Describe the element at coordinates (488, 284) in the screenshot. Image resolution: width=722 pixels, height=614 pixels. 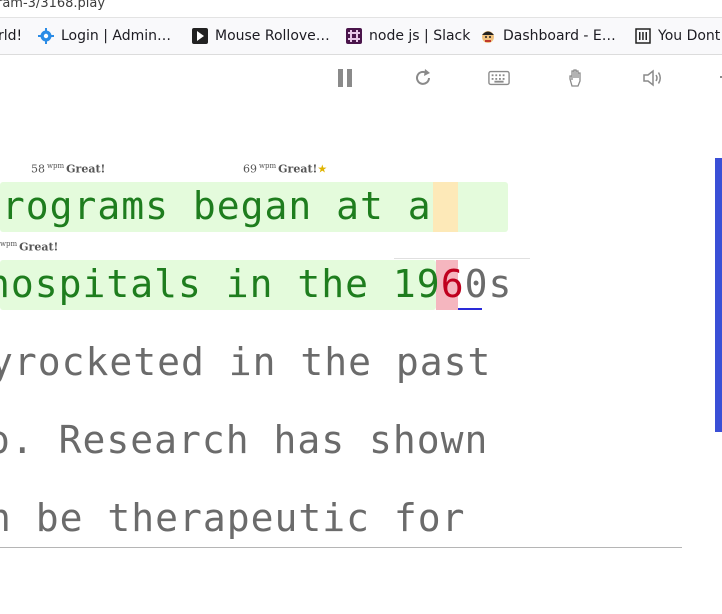
I see `remaining-text: 0s` at that location.